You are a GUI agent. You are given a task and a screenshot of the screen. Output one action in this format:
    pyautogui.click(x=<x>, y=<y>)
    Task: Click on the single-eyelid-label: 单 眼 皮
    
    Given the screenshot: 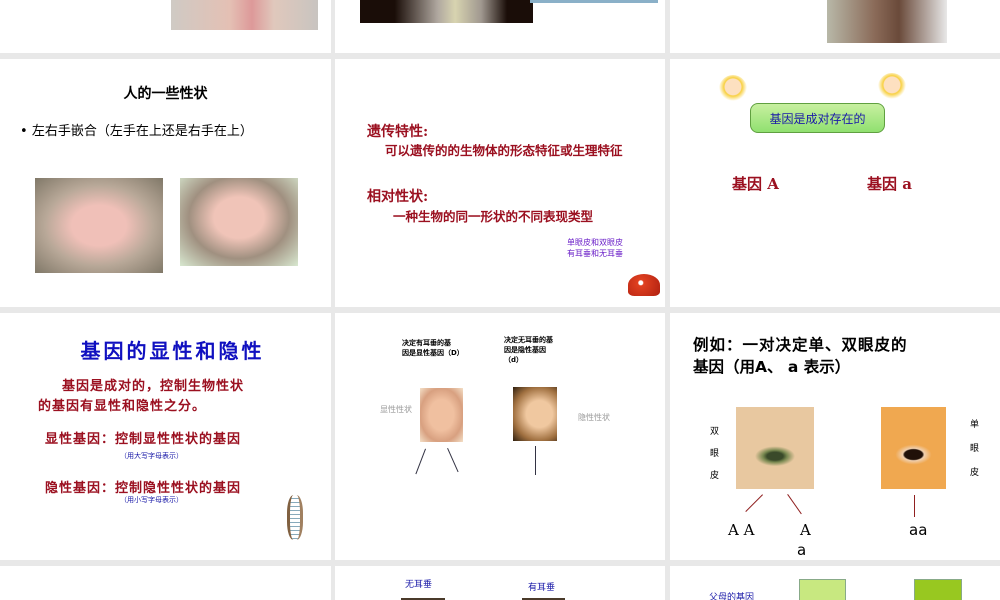 What is the action you would take?
    pyautogui.click(x=974, y=449)
    